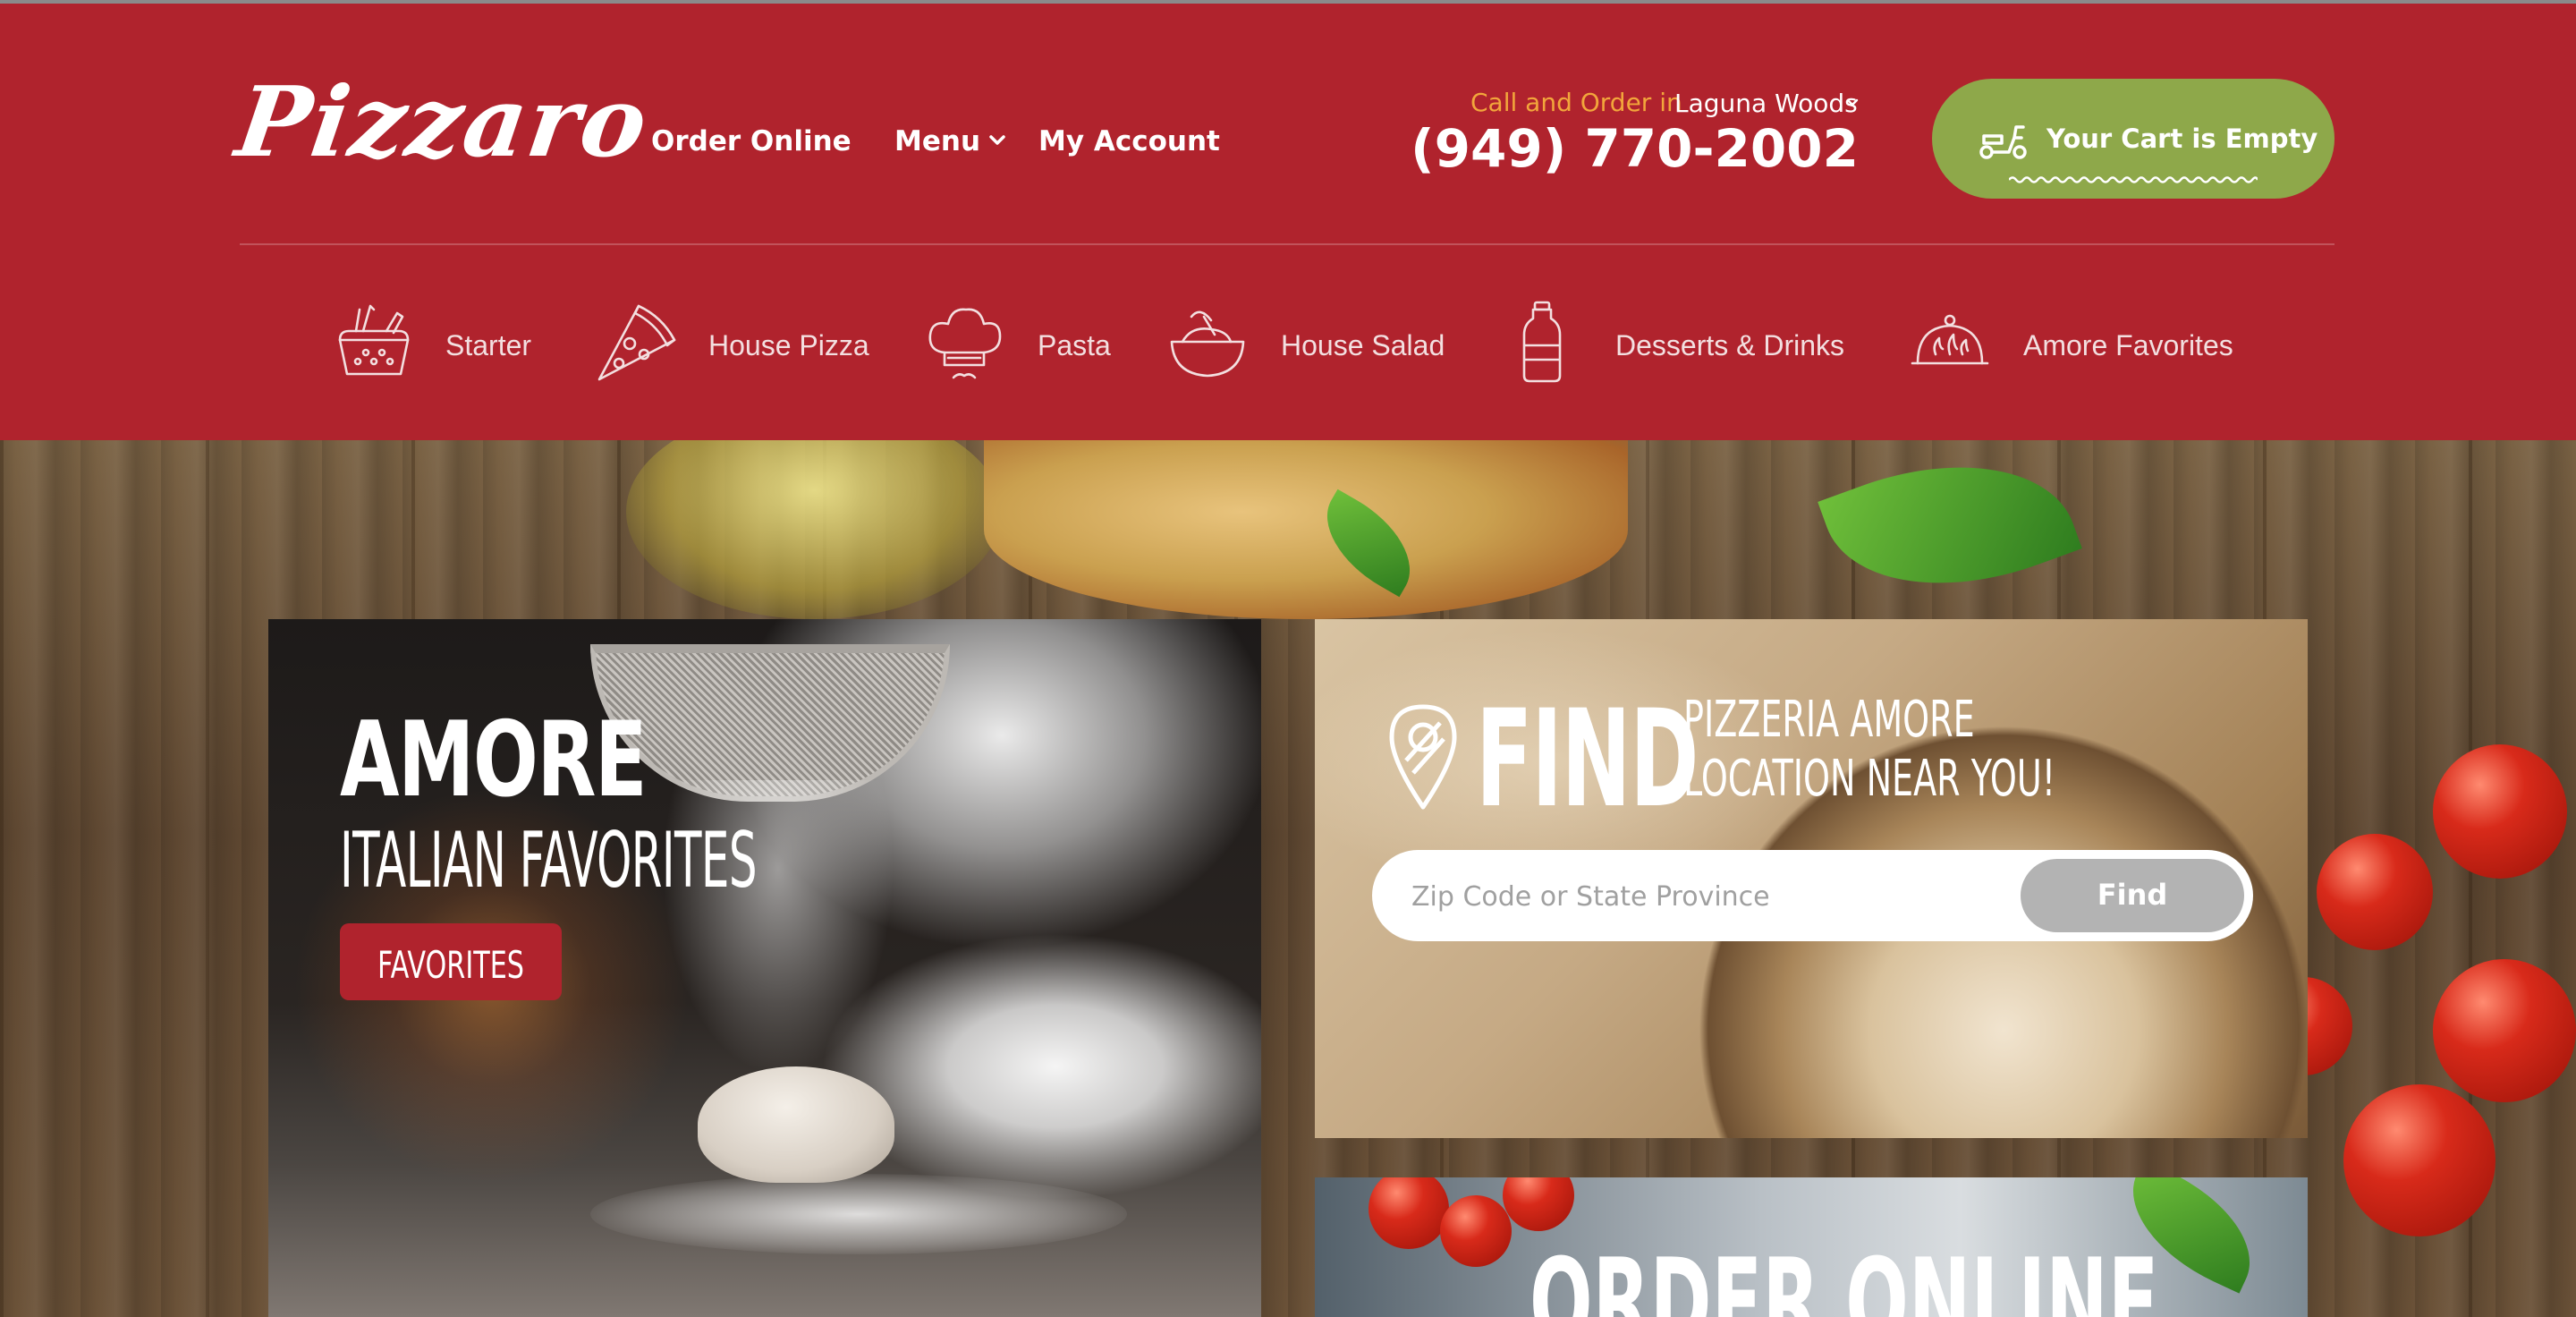 This screenshot has width=2576, height=1317. Describe the element at coordinates (858, 1214) in the screenshot. I see `flour-surface-image` at that location.